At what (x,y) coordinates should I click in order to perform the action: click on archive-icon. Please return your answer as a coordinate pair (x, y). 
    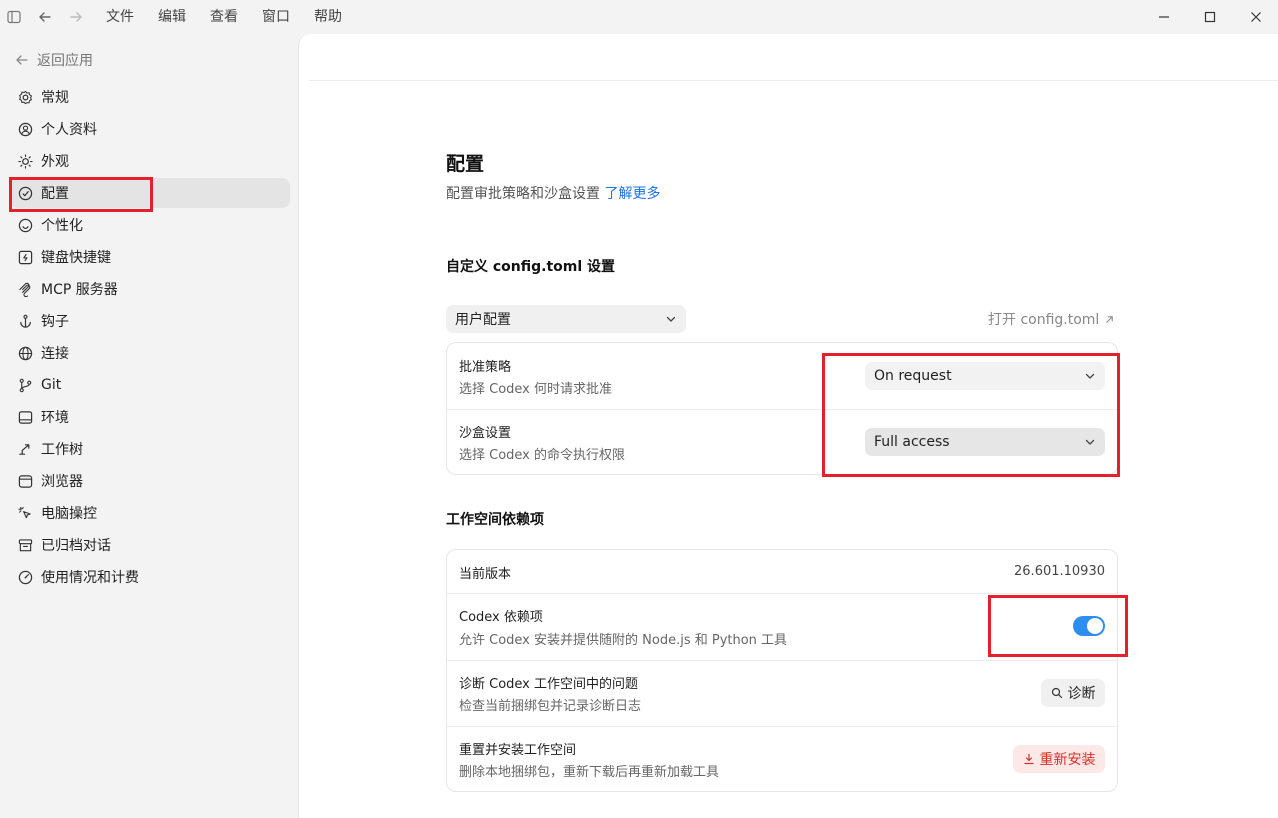
    Looking at the image, I should click on (25, 545).